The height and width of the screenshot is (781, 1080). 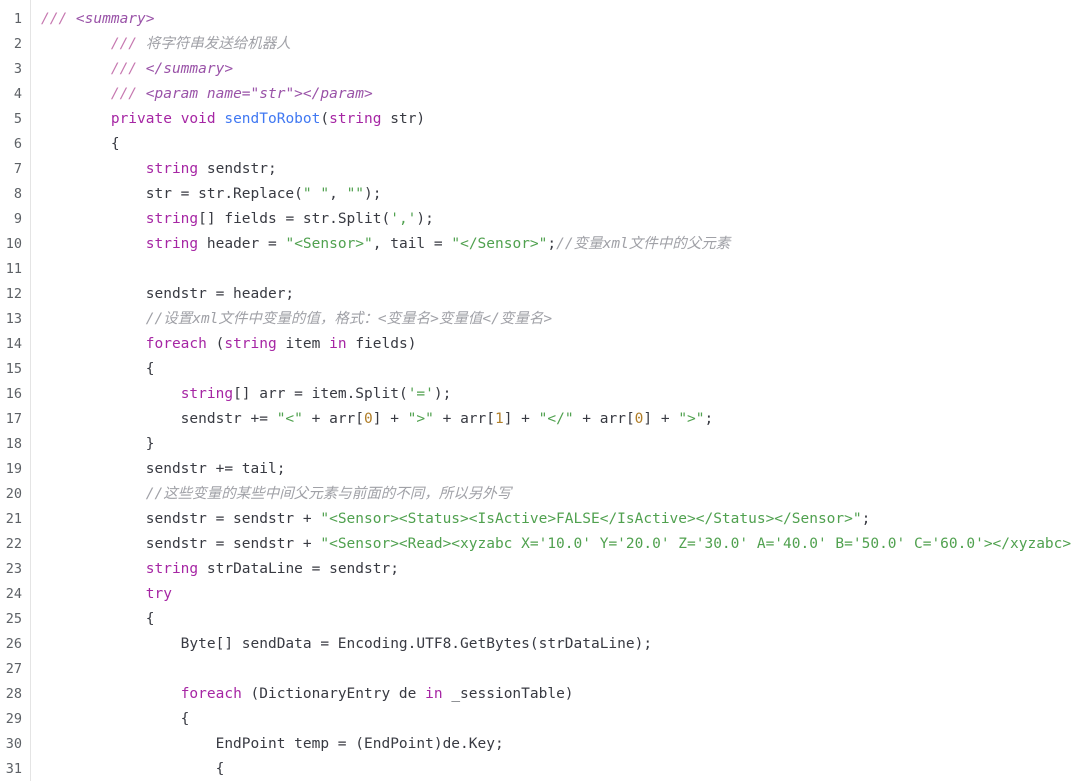 What do you see at coordinates (560, 294) in the screenshot?
I see `code-line: sendstr = header;` at bounding box center [560, 294].